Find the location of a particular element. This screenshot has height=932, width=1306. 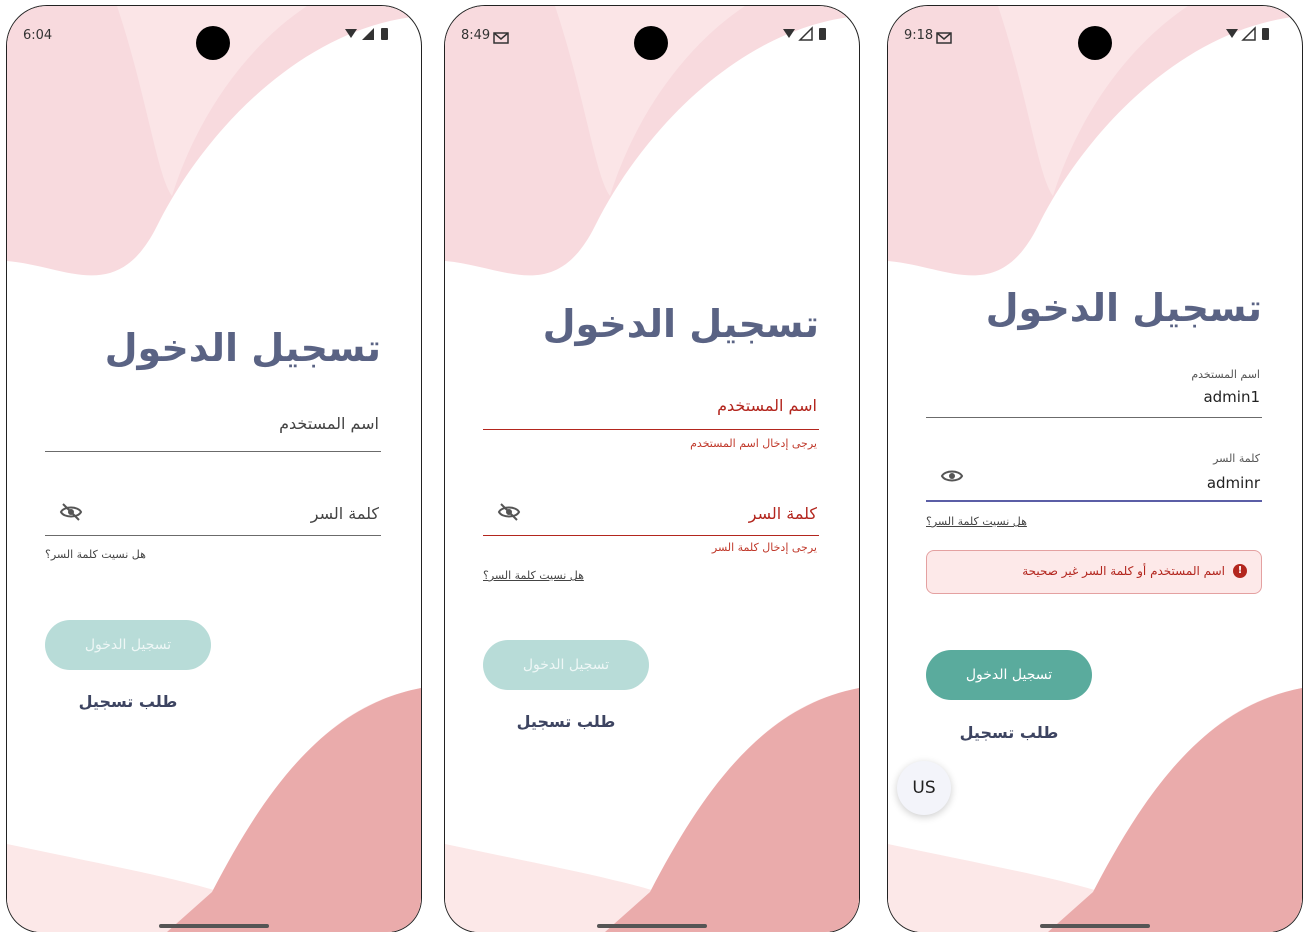

password-error: يرجى إدخال كلمة السر is located at coordinates (764, 547).